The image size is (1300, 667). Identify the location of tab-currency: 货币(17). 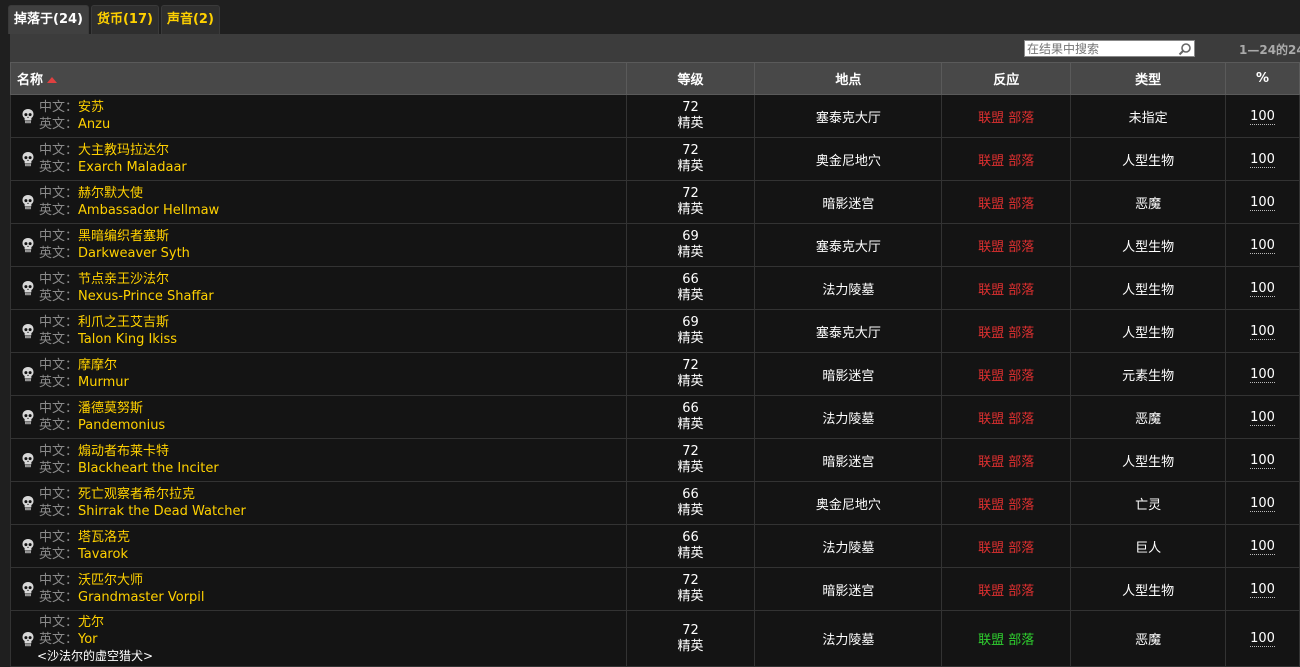
(124, 19).